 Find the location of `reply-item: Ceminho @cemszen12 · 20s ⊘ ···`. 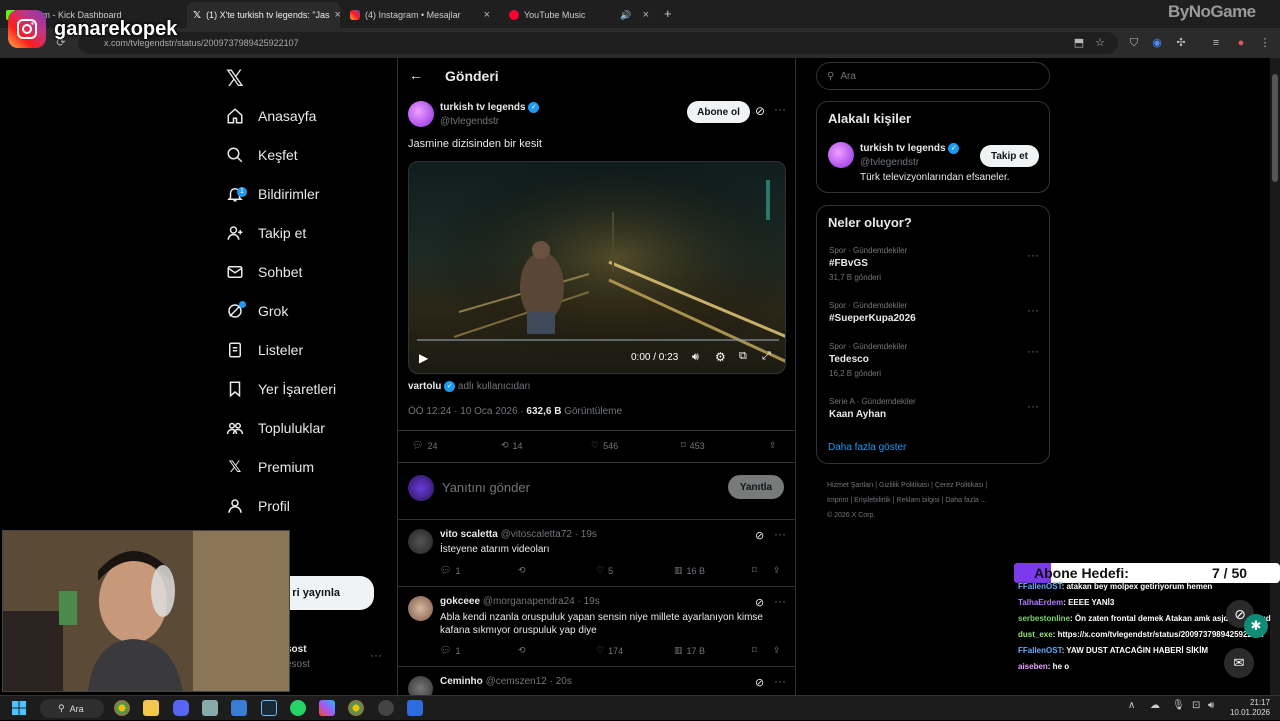

reply-item: Ceminho @cemszen12 · 20s ⊘ ··· is located at coordinates (597, 680).